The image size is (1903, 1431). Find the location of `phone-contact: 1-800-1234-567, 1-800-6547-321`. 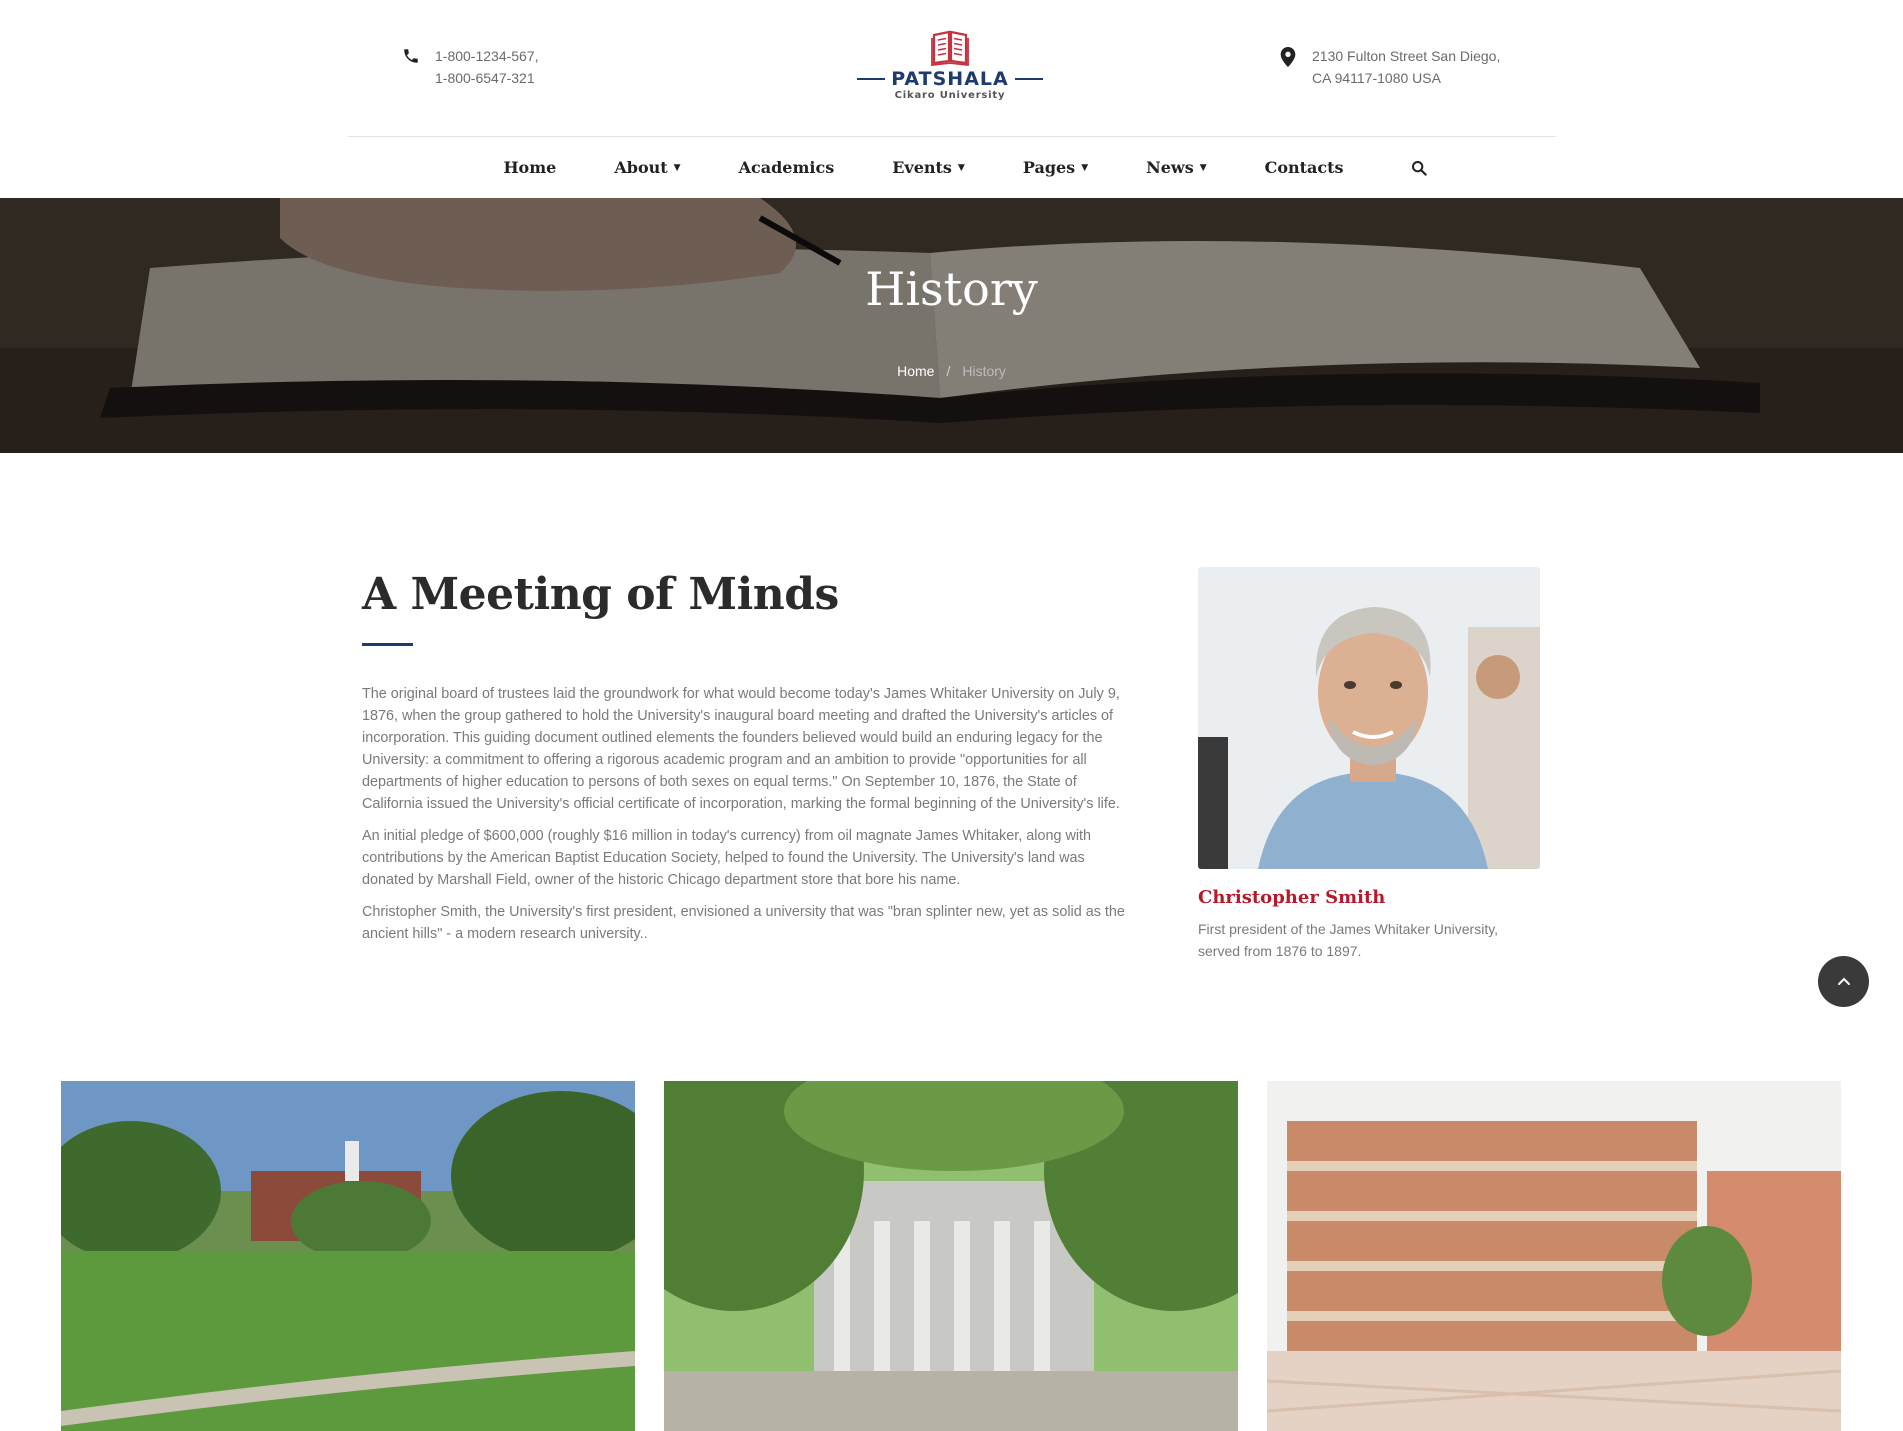

phone-contact: 1-800-1234-567, 1-800-6547-321 is located at coordinates (470, 67).